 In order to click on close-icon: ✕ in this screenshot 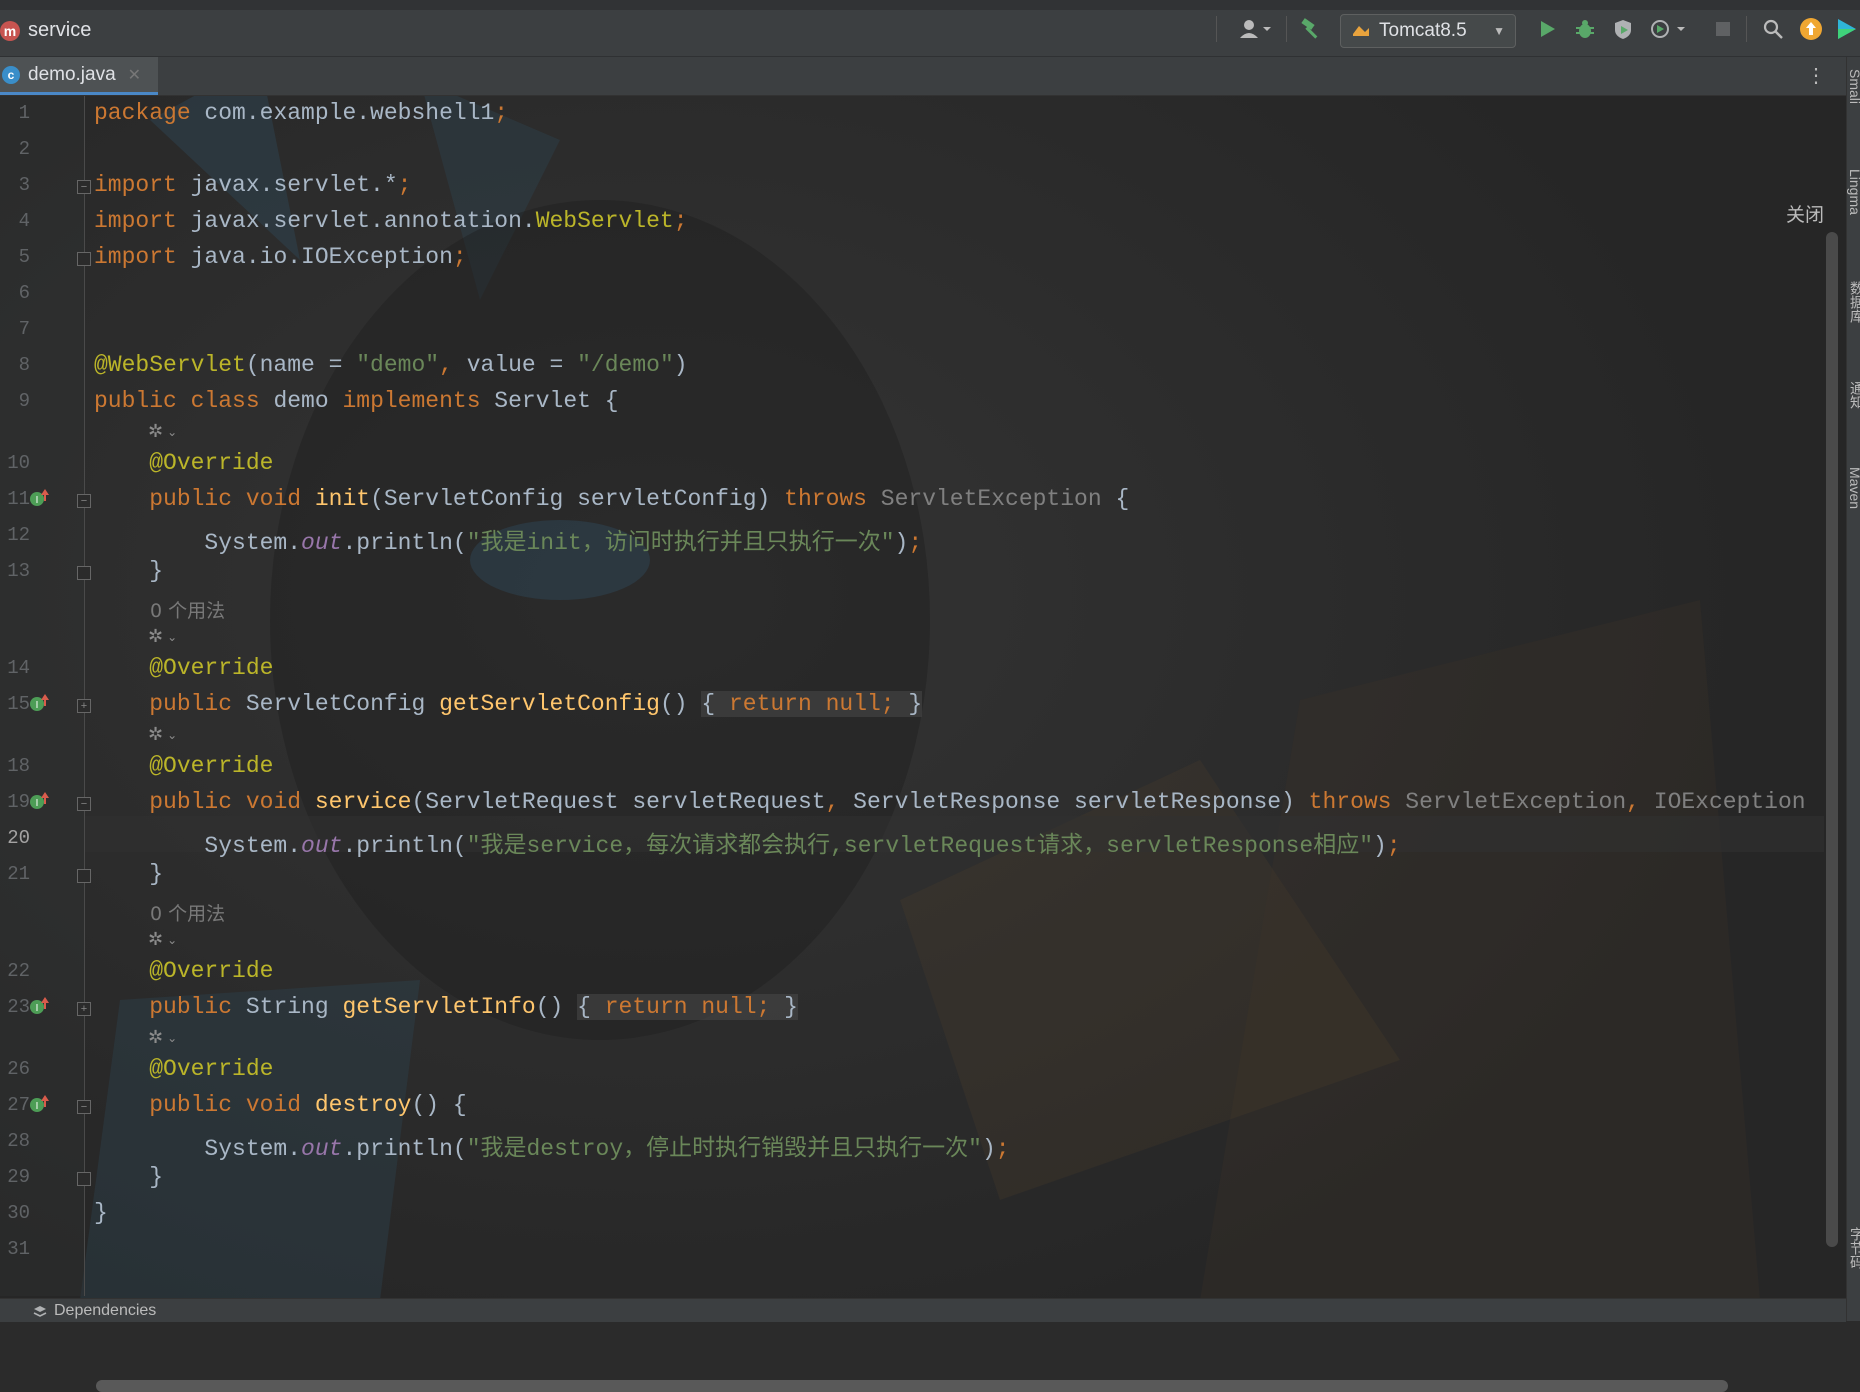, I will do `click(134, 75)`.